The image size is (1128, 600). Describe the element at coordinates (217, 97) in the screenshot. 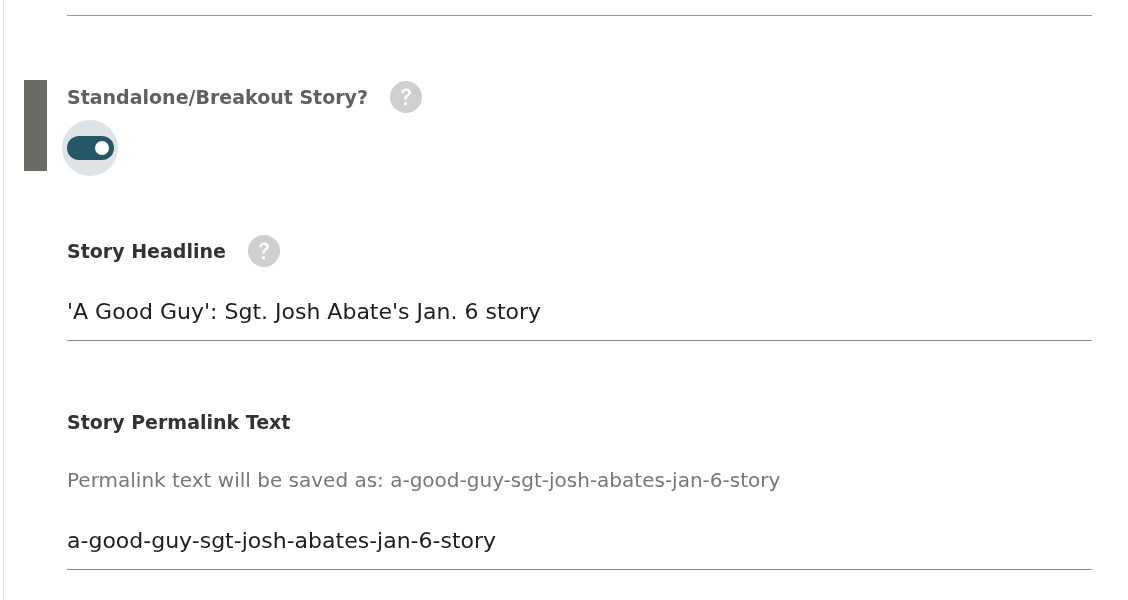

I see `field-label: Standalone/Breakout Story?` at that location.